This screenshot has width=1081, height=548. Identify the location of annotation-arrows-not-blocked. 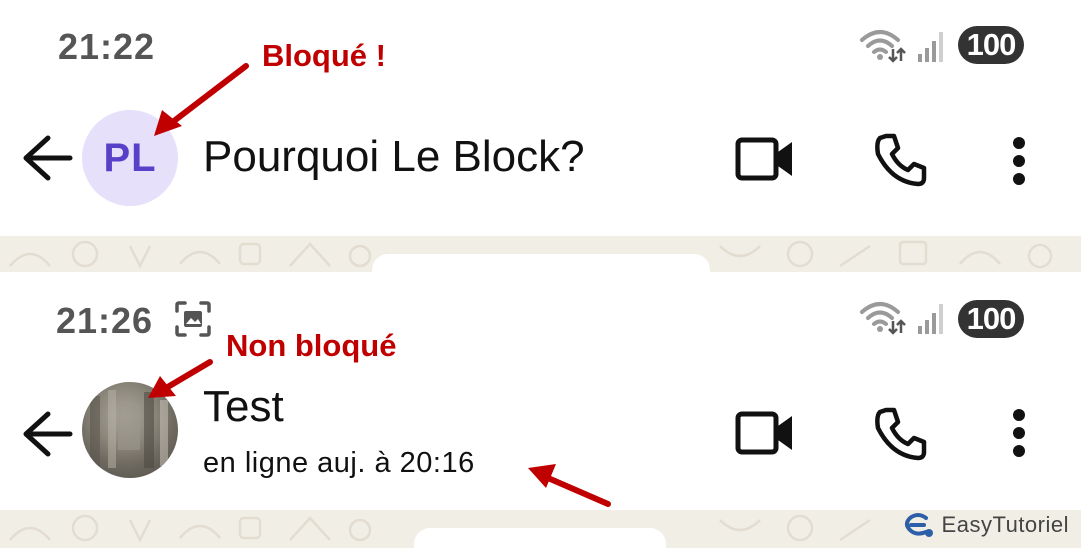
(379, 433).